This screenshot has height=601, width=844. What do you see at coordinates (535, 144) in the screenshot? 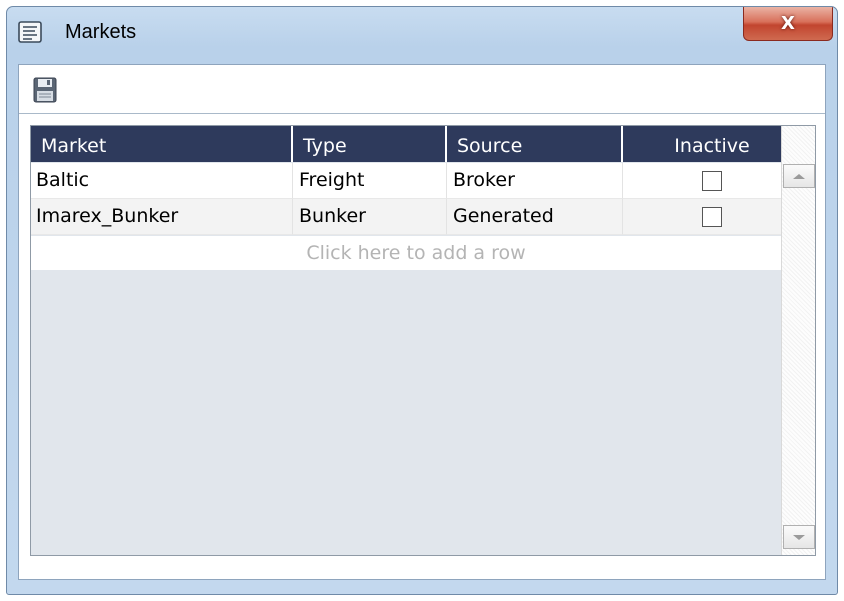
I see `column-header-source: Source` at bounding box center [535, 144].